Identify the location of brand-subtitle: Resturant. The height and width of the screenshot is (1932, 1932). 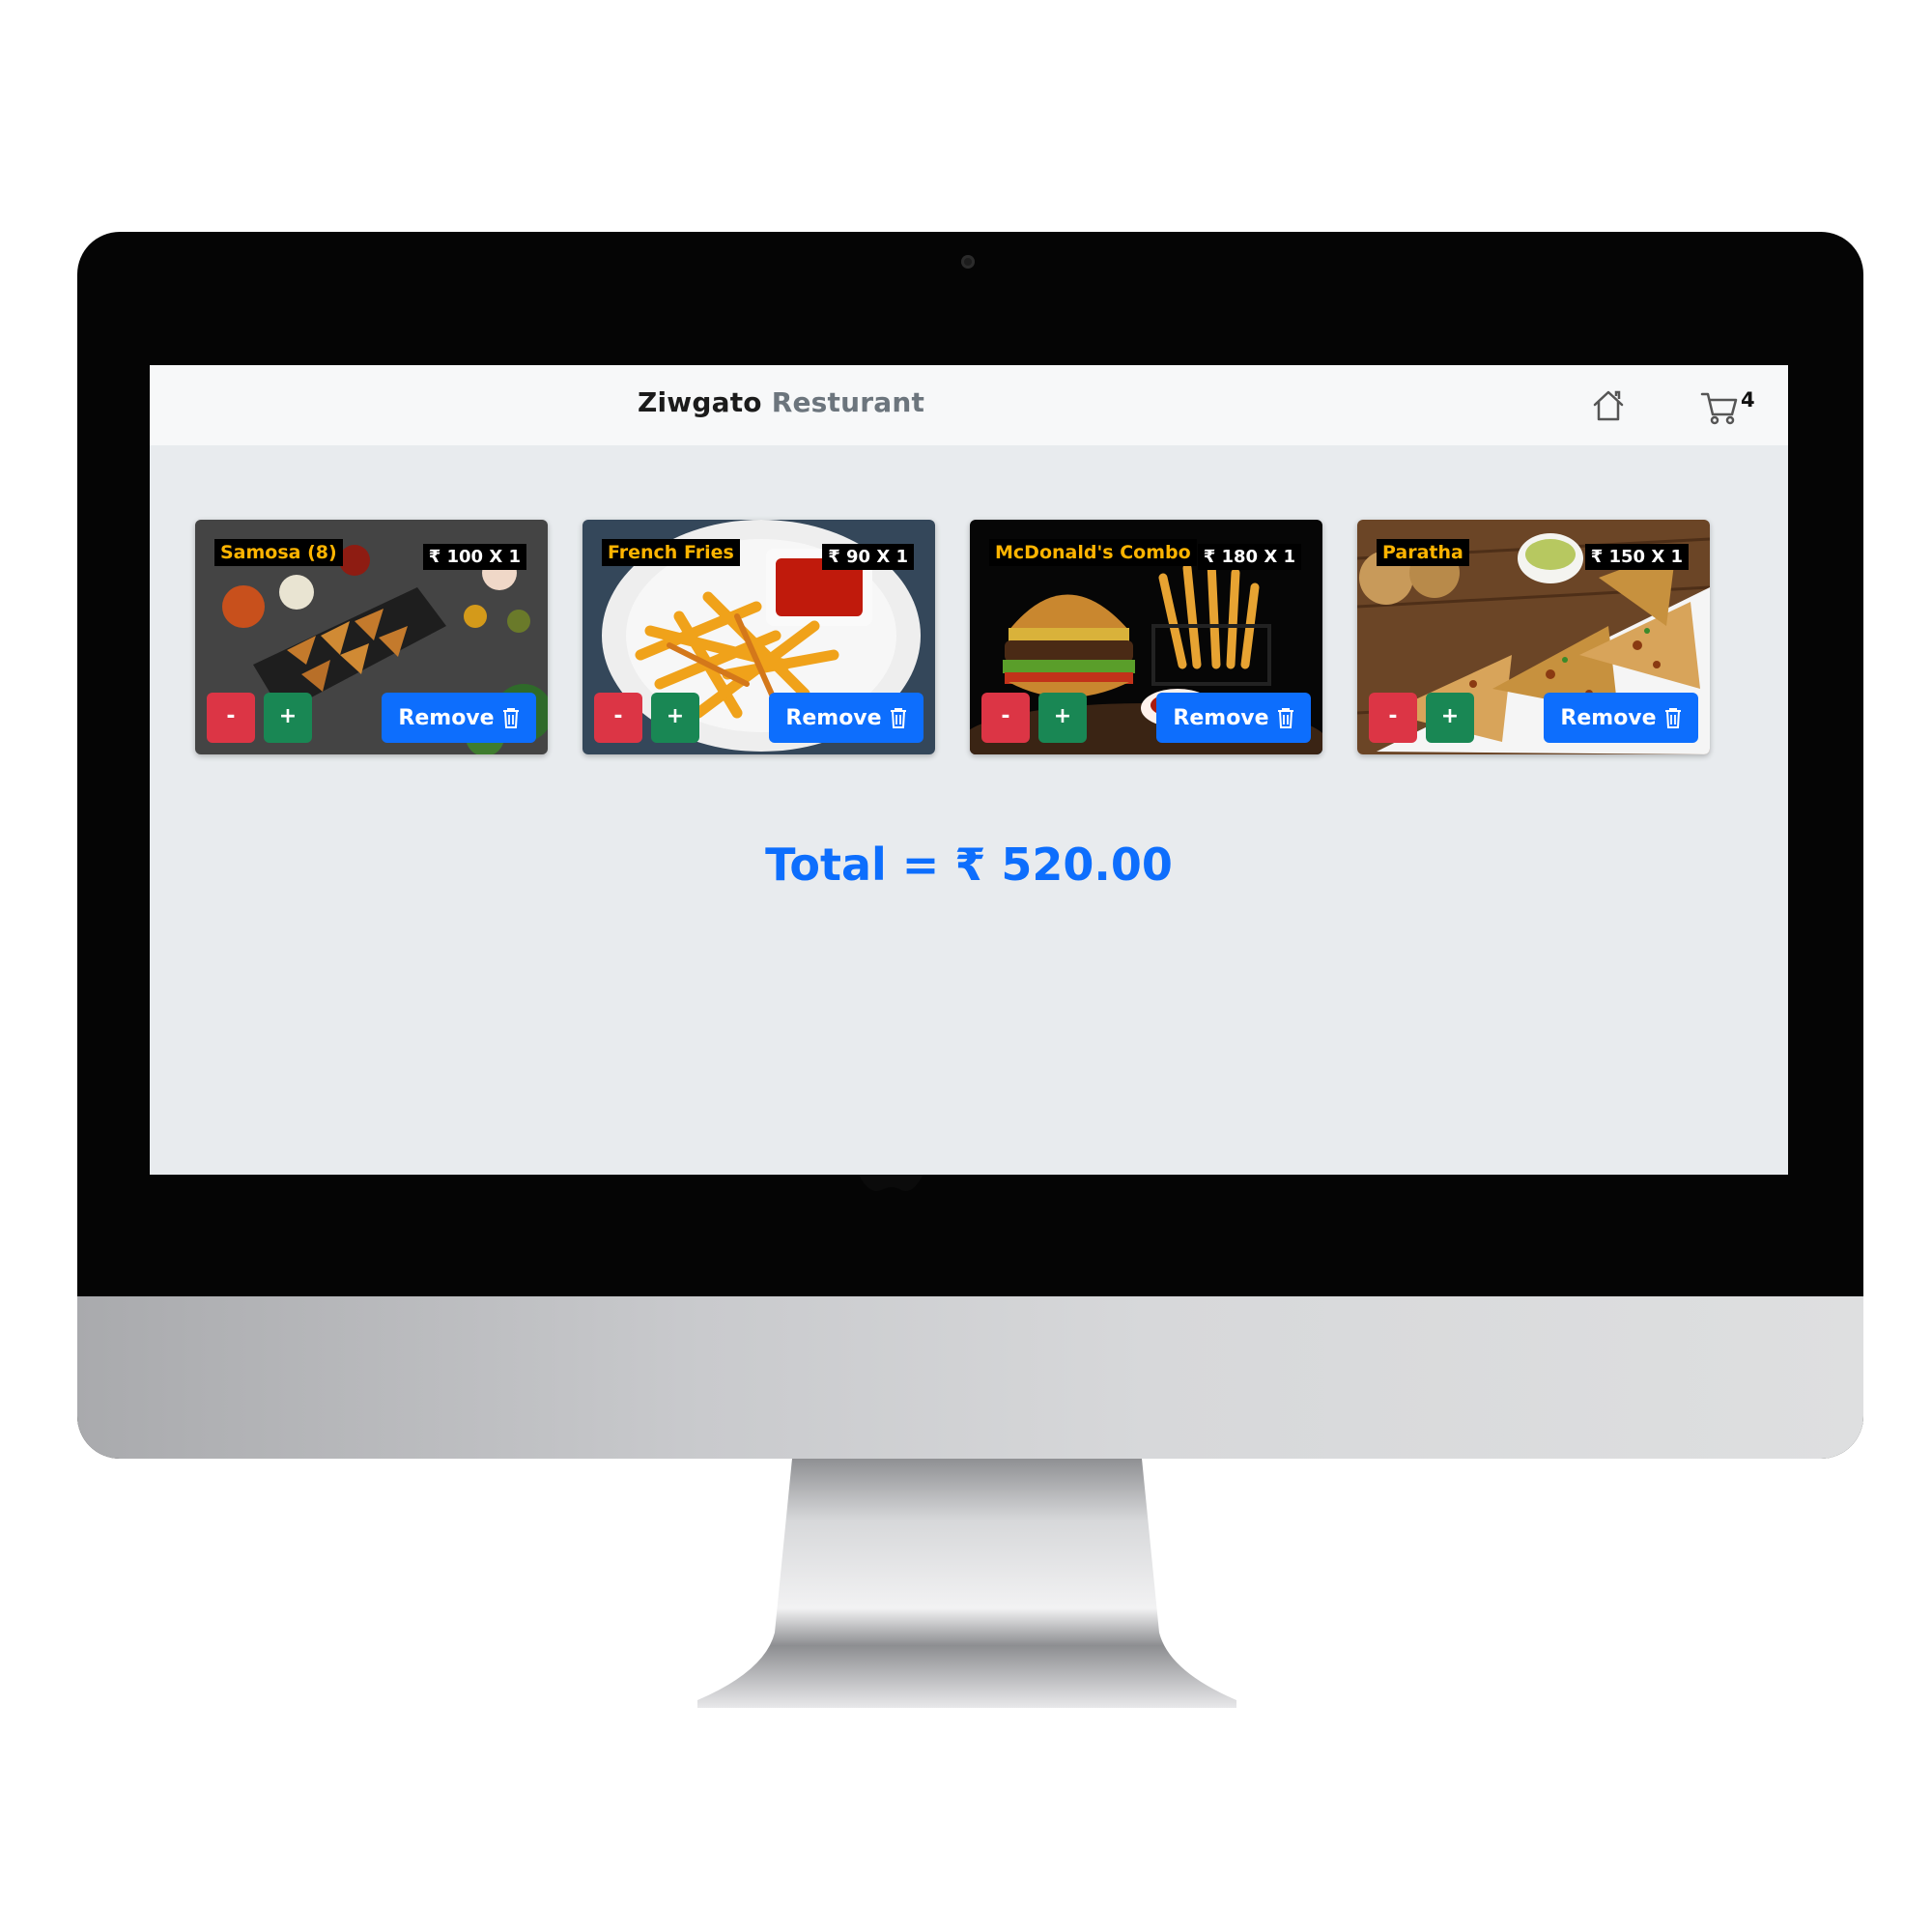
(848, 402).